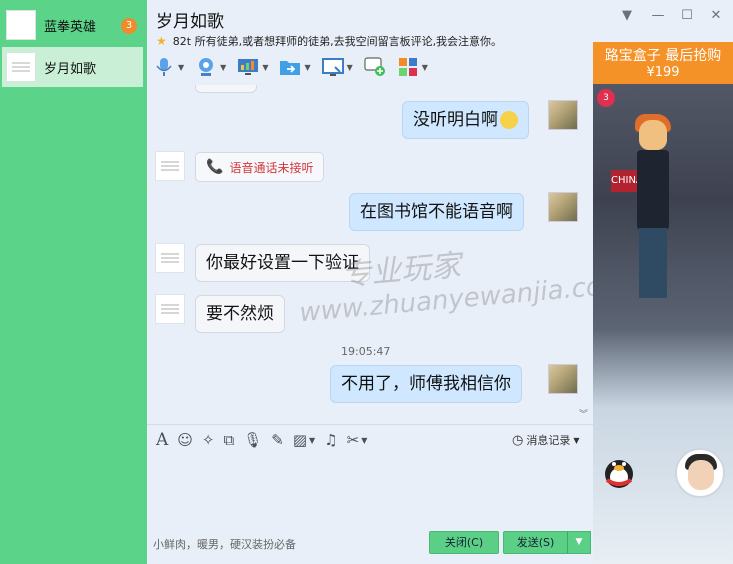 This screenshot has width=733, height=564. Describe the element at coordinates (518, 440) in the screenshot. I see `clock-icon: ◷` at that location.